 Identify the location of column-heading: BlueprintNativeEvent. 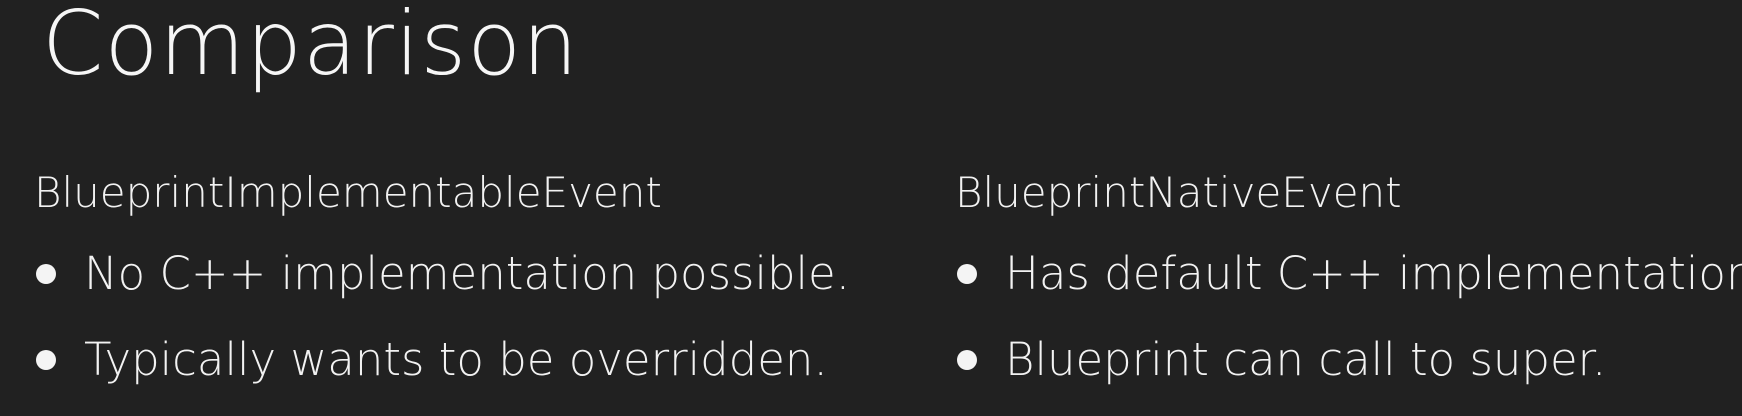
(1178, 192).